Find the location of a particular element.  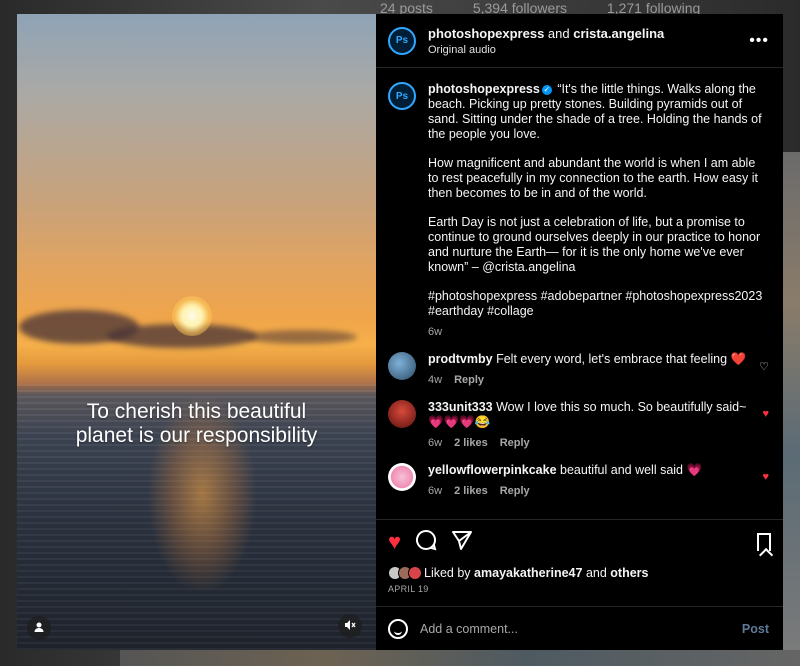

sun-glow is located at coordinates (192, 316).